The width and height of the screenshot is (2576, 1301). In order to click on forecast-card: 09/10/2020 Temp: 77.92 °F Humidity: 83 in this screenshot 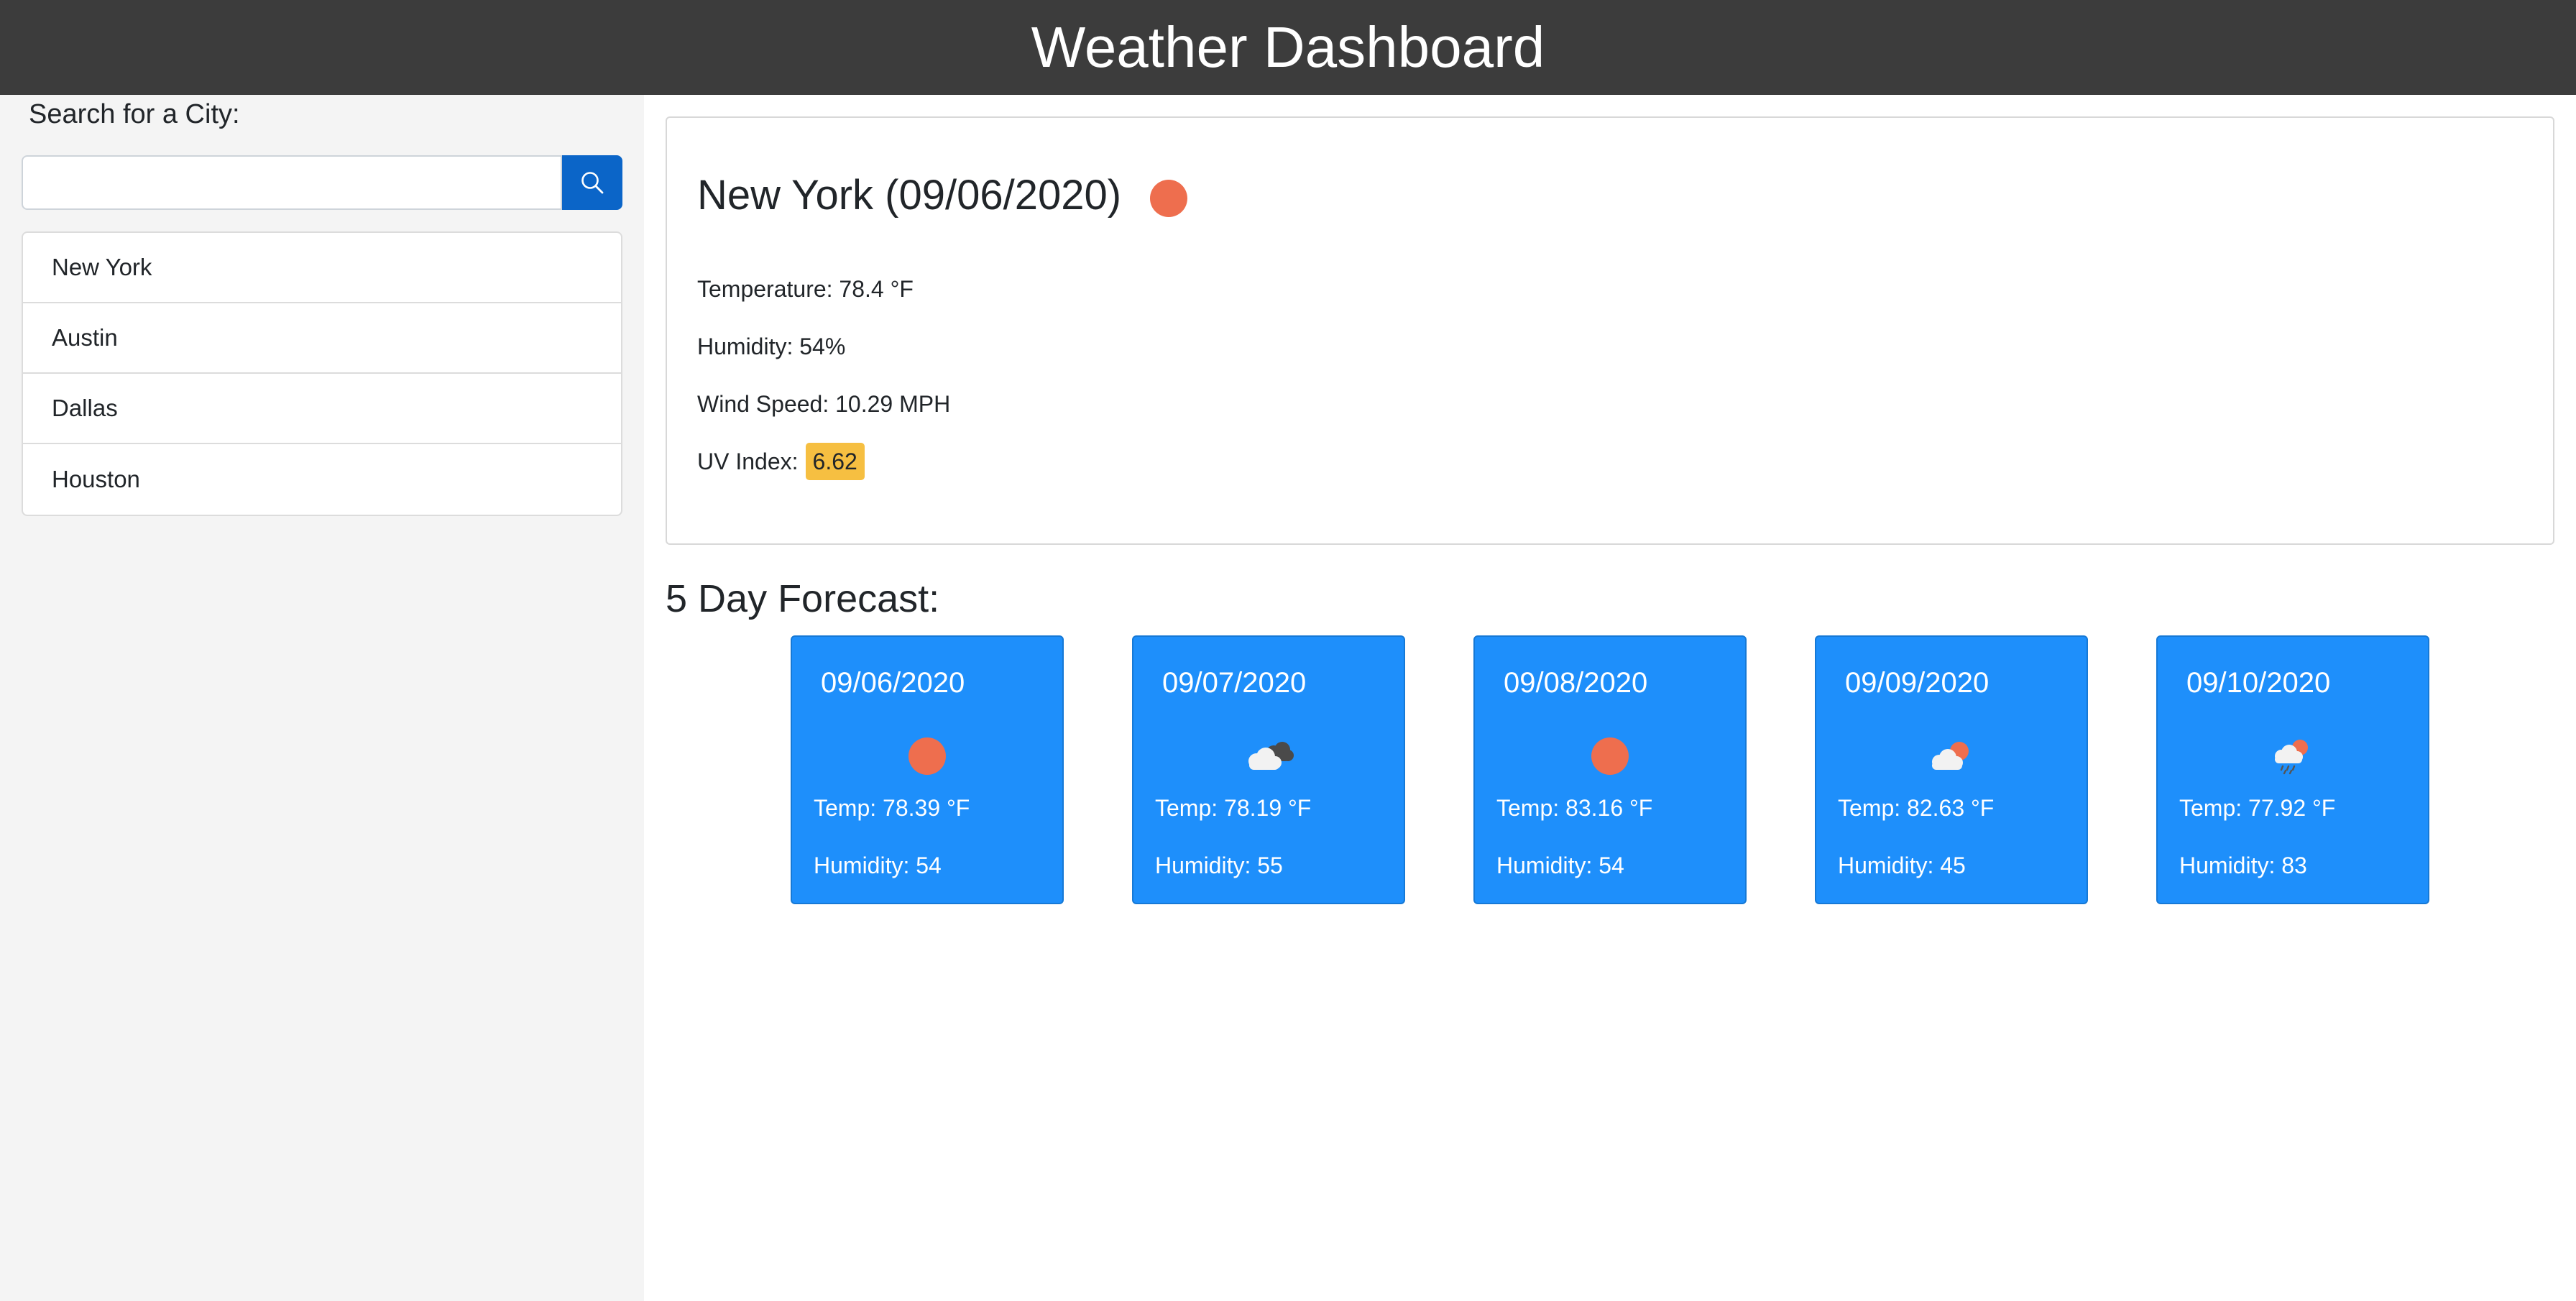, I will do `click(2292, 769)`.